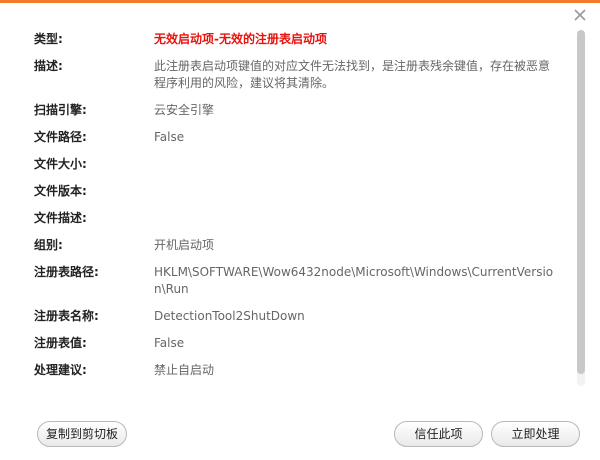 The height and width of the screenshot is (460, 600). What do you see at coordinates (438, 434) in the screenshot?
I see `trust-item-button: 信任此项` at bounding box center [438, 434].